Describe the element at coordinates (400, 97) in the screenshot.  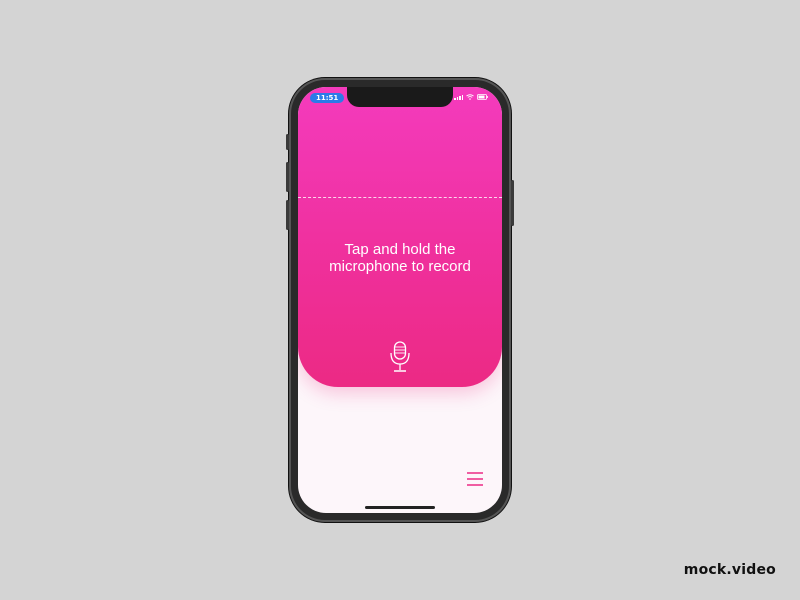
I see `camera-notch` at that location.